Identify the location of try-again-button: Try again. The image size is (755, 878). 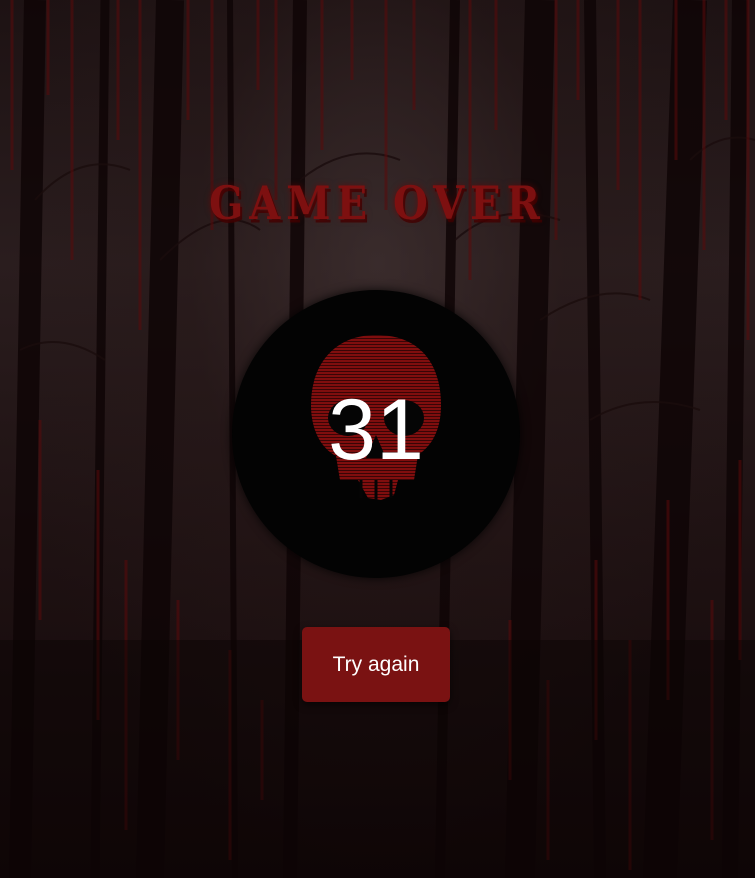
(376, 664).